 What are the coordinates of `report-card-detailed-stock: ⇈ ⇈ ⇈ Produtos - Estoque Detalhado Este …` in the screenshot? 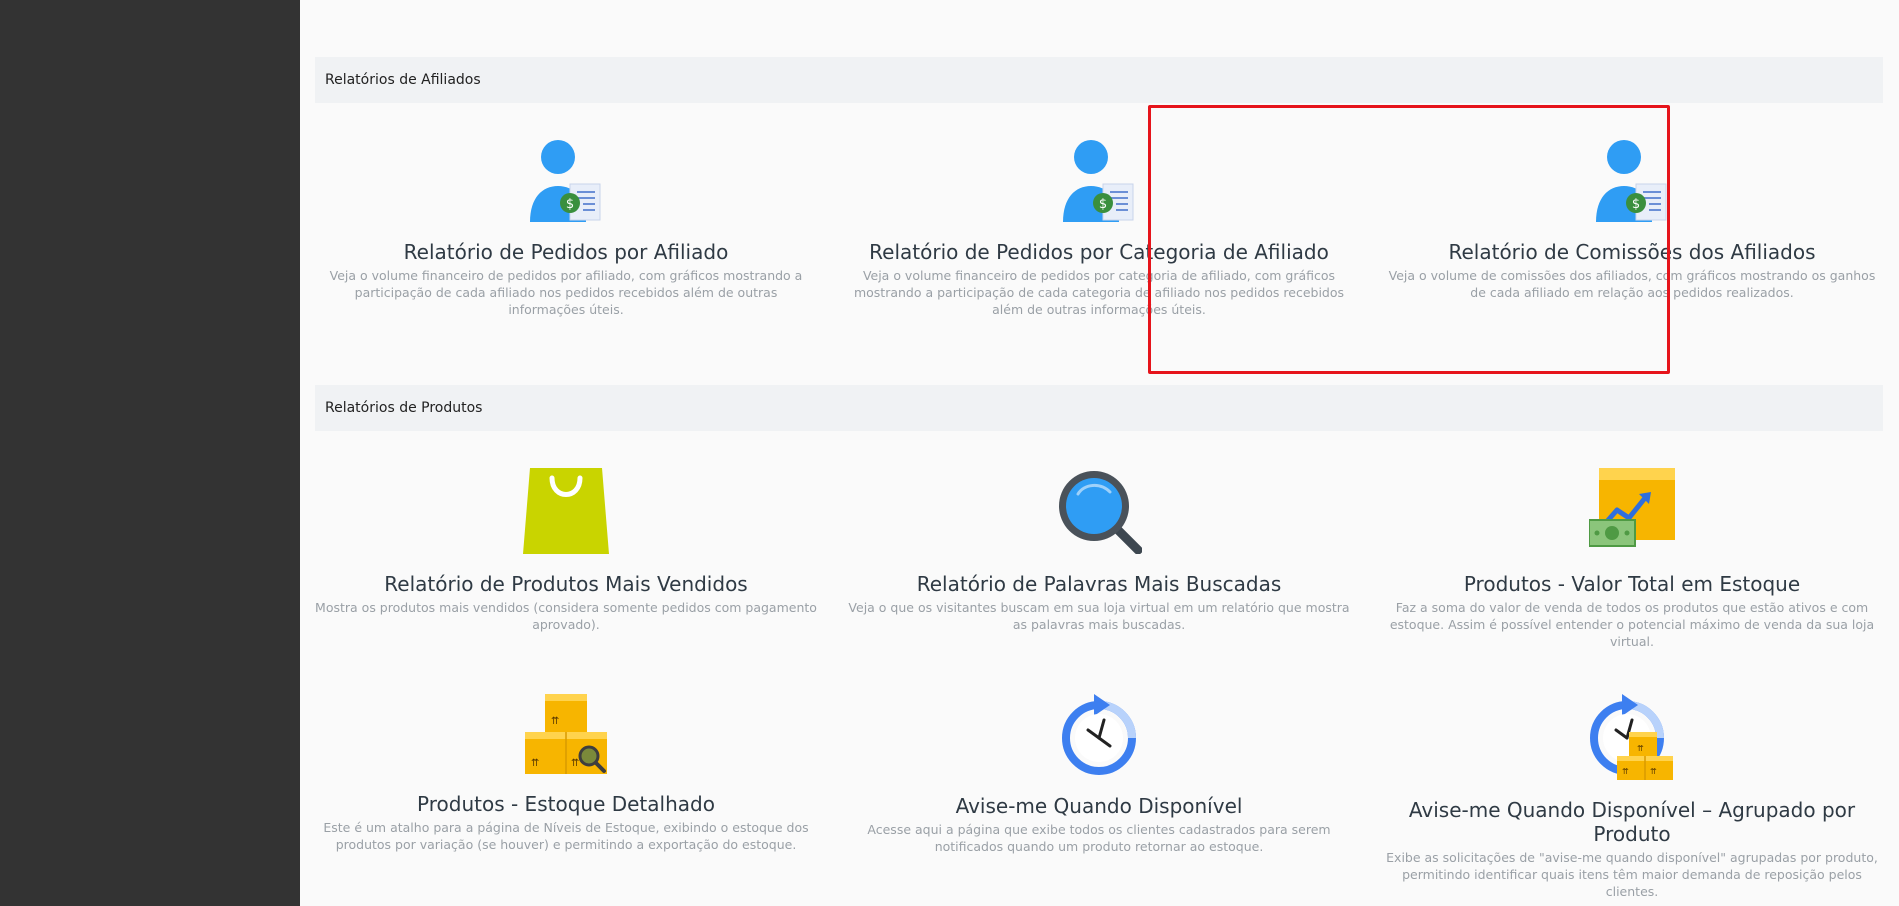 It's located at (566, 773).